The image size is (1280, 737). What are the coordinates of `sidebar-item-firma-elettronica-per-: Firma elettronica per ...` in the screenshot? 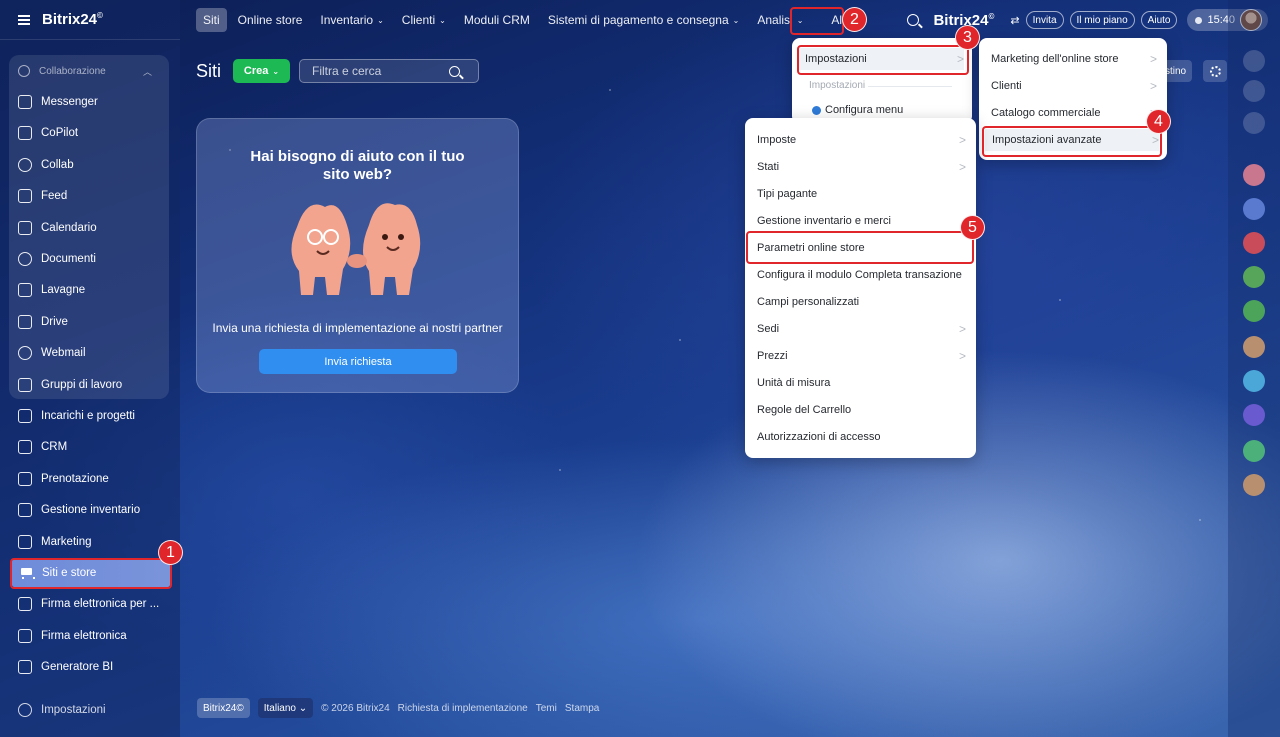 It's located at (90, 604).